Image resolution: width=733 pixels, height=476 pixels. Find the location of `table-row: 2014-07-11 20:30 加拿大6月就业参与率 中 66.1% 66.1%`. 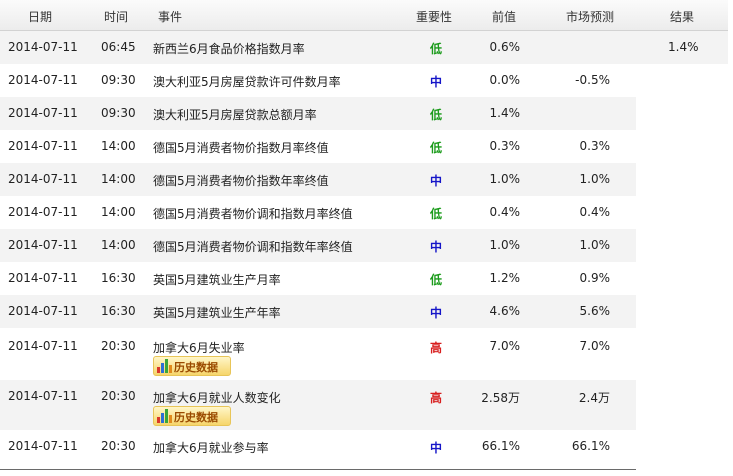

table-row: 2014-07-11 20:30 加拿大6月就业参与率 中 66.1% 66.1% is located at coordinates (318, 449).